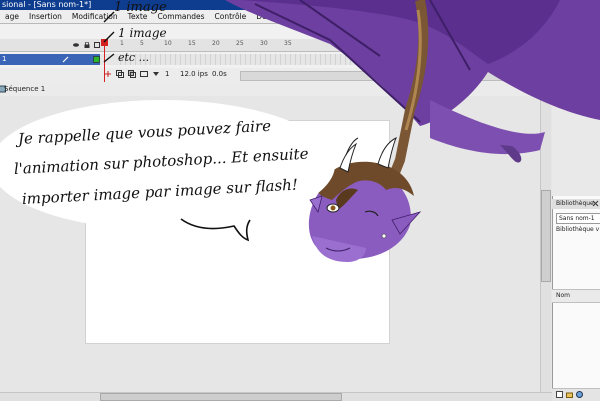 Image resolution: width=600 pixels, height=401 pixels. I want to click on ruler-label: 30, so click(264, 43).